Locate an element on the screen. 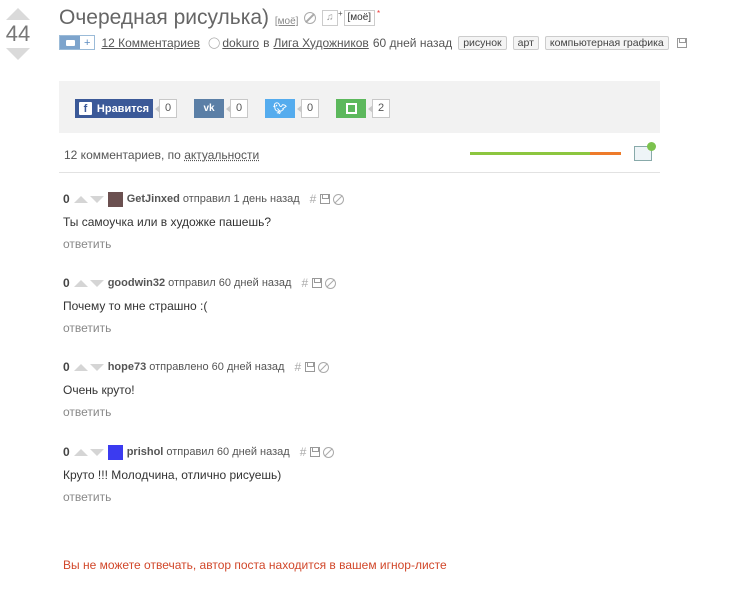 The height and width of the screenshot is (590, 729). post-score: 44 is located at coordinates (18, 33).